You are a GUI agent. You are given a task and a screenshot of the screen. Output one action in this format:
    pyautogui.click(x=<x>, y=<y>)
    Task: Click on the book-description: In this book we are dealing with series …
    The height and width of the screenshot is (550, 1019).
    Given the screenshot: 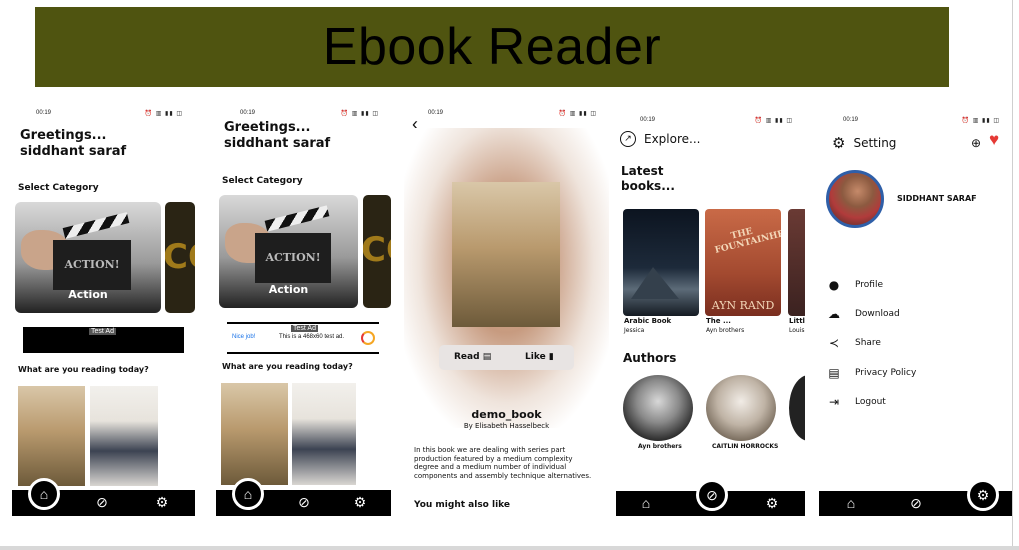 What is the action you would take?
    pyautogui.click(x=503, y=463)
    